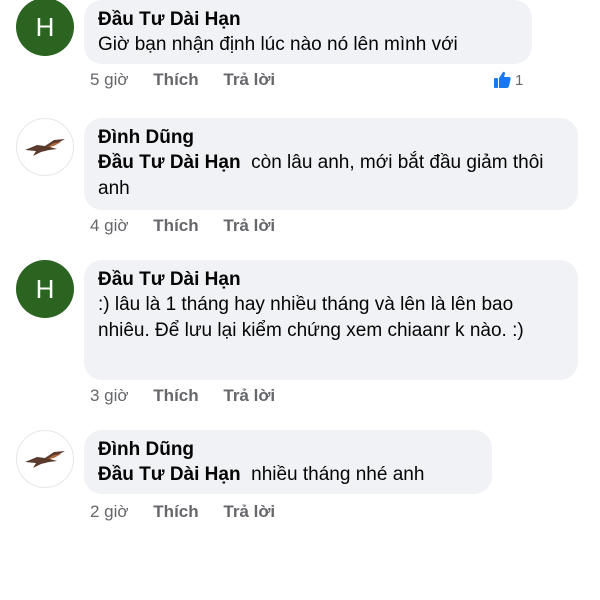 The height and width of the screenshot is (600, 600). I want to click on reaction-summary: 1, so click(507, 80).